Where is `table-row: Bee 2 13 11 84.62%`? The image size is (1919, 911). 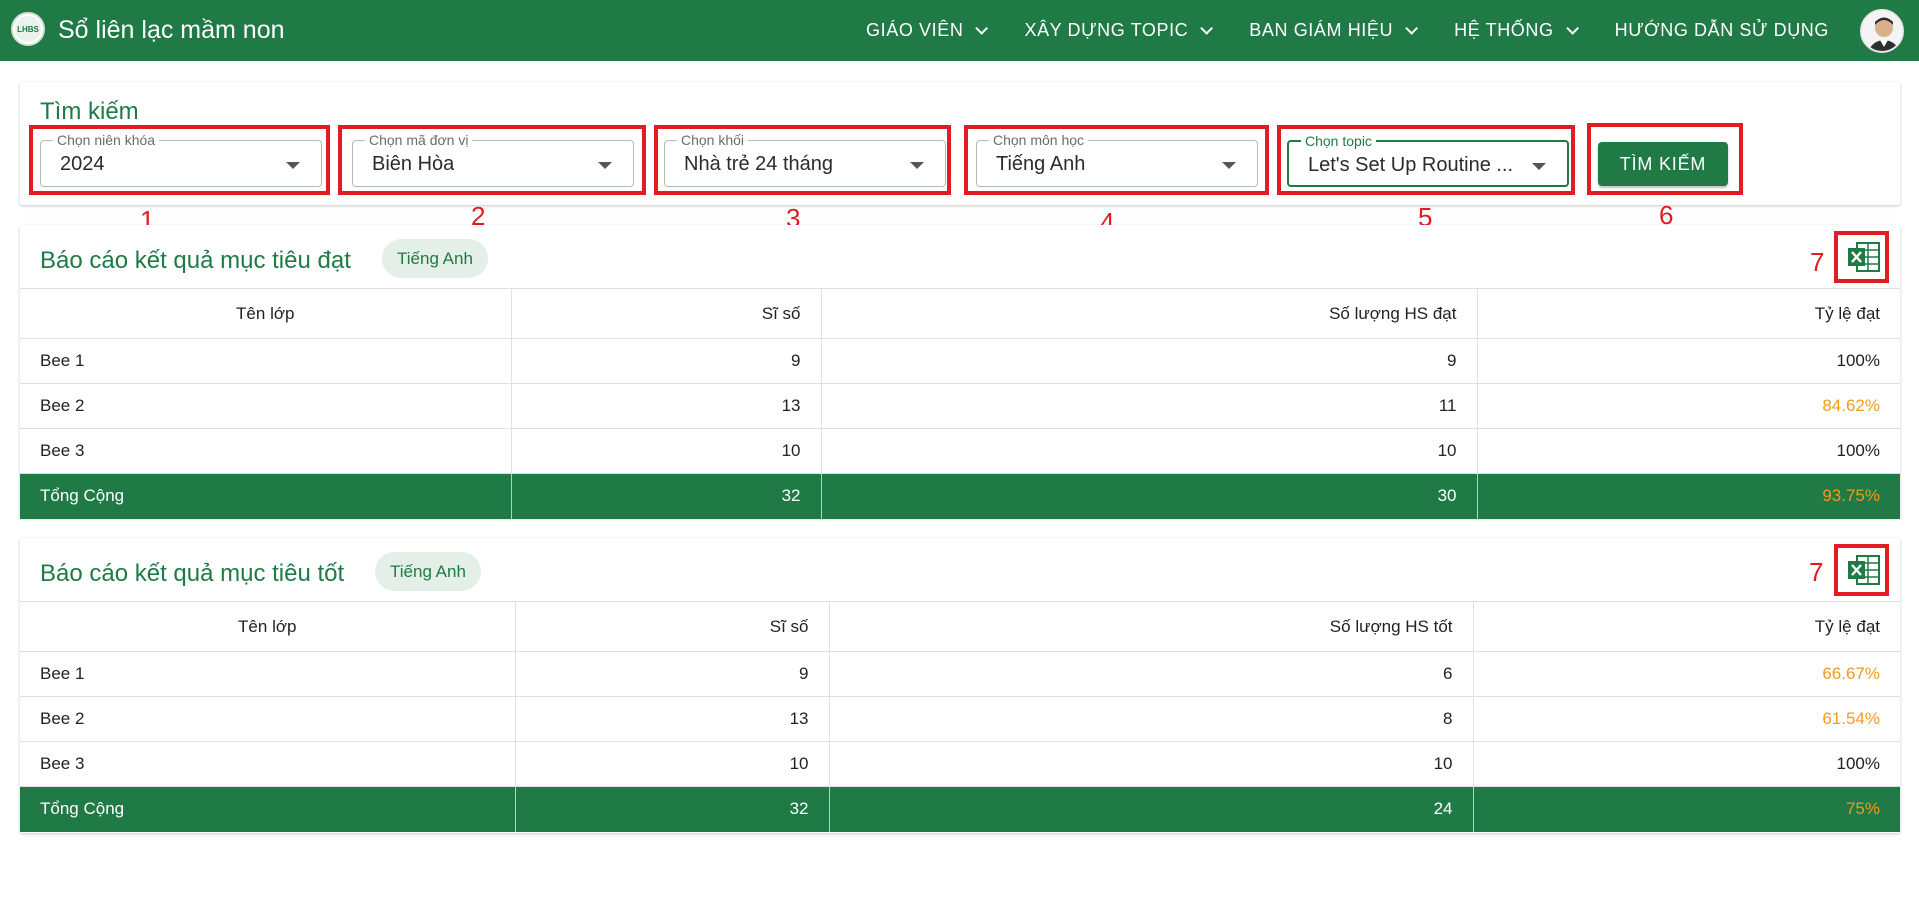
table-row: Bee 2 13 11 84.62% is located at coordinates (960, 406).